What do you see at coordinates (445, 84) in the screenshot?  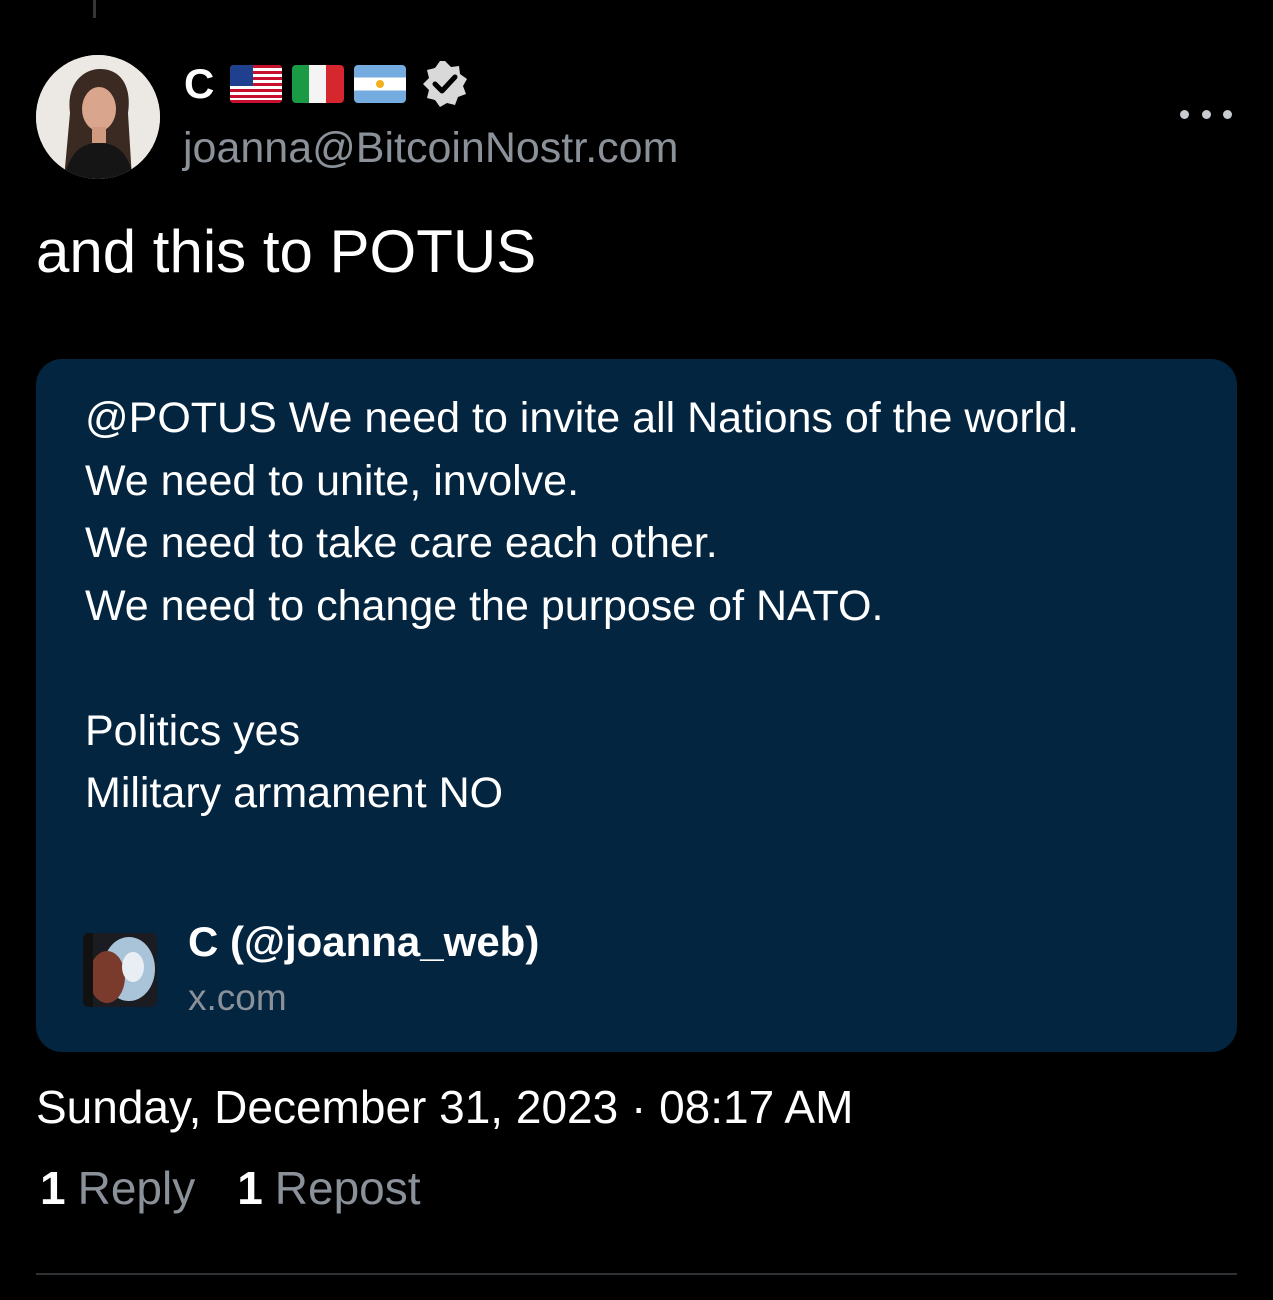 I see `verified-badge-icon` at bounding box center [445, 84].